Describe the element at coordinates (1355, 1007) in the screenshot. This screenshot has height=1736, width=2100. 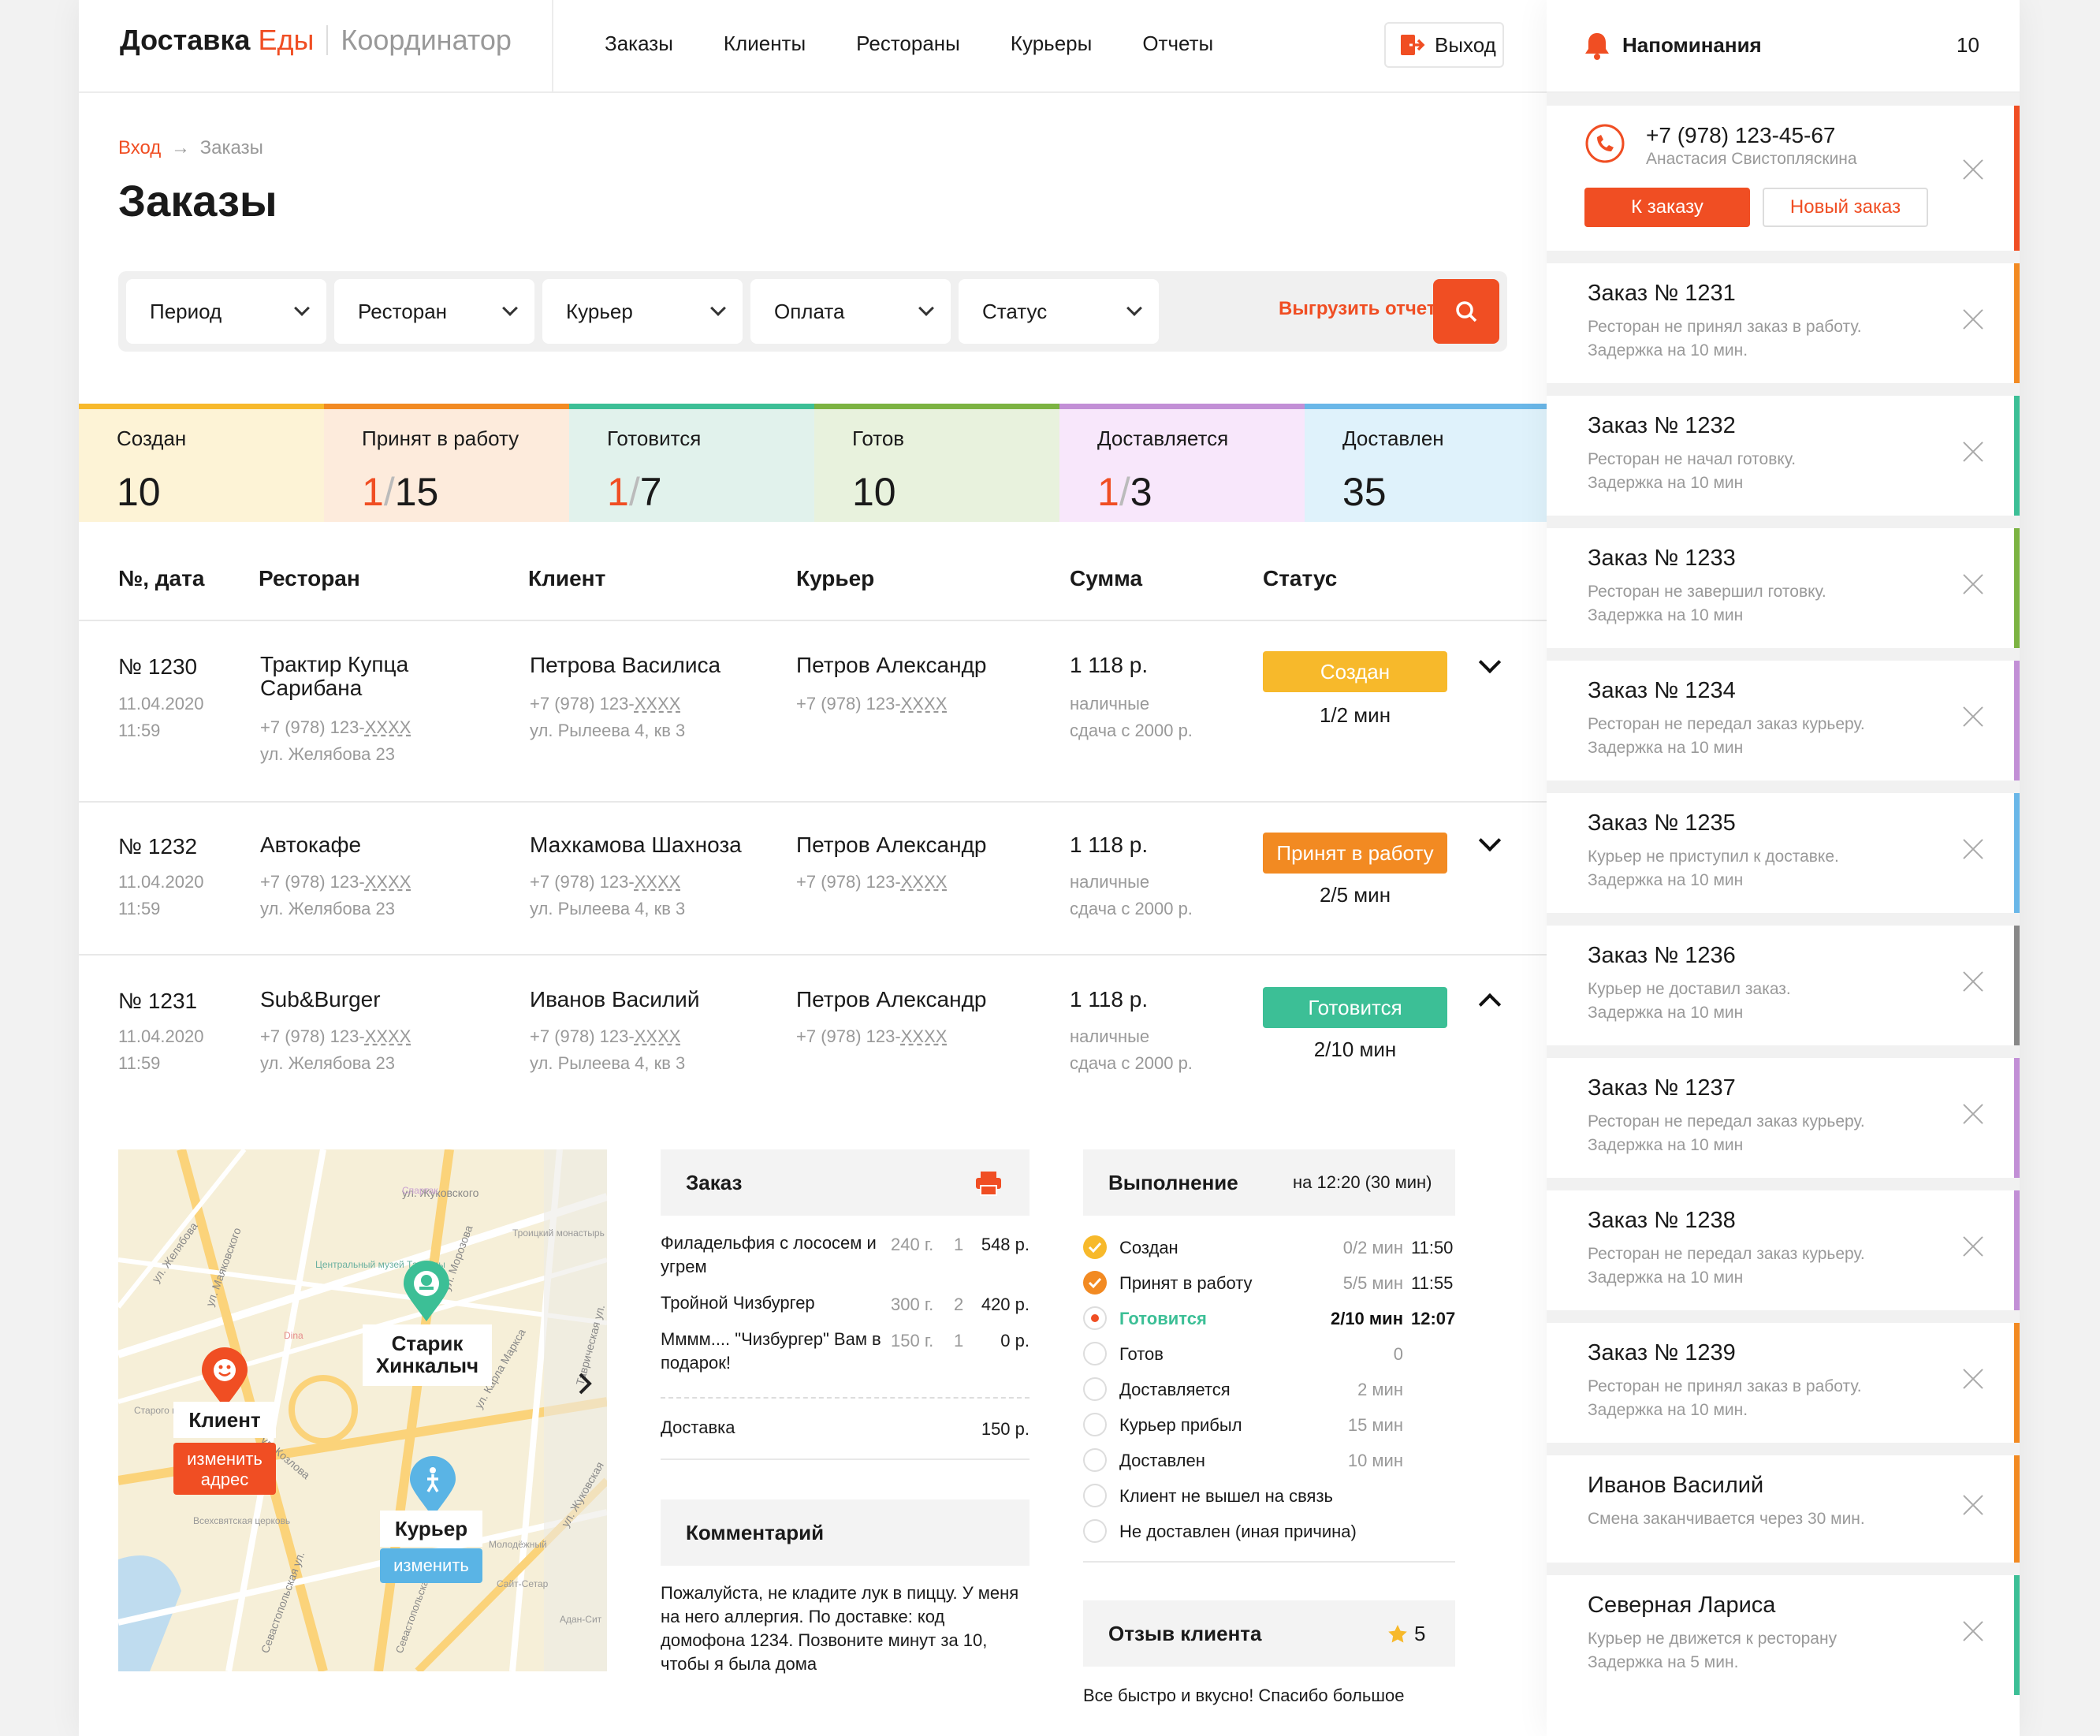
I see `status-badge: Готовится` at that location.